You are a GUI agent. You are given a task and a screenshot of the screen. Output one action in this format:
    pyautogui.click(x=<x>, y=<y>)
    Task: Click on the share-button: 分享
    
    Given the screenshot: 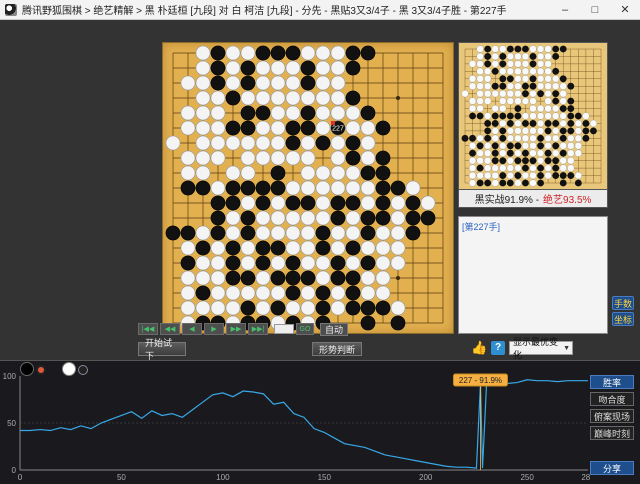 What is the action you would take?
    pyautogui.click(x=612, y=468)
    